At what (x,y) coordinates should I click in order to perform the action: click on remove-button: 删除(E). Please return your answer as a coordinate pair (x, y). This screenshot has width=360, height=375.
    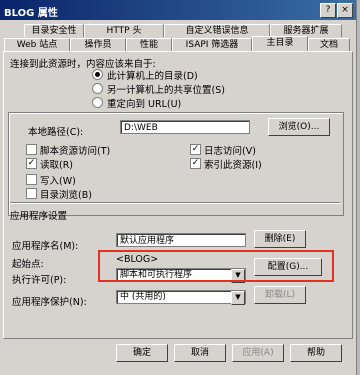
    Looking at the image, I should click on (280, 239).